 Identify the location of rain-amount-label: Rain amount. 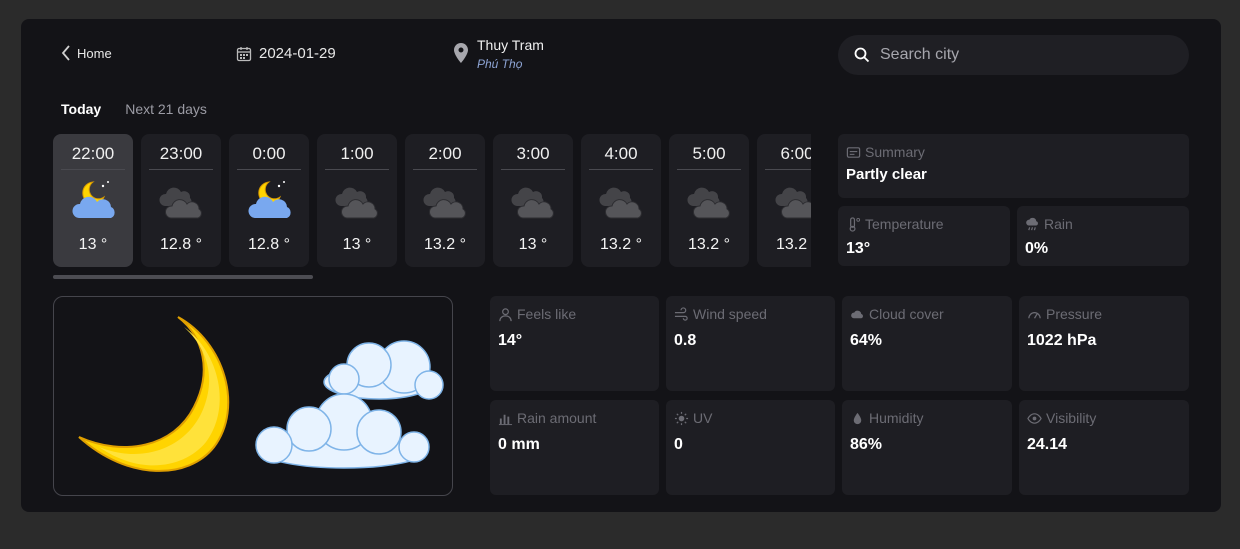
(557, 418).